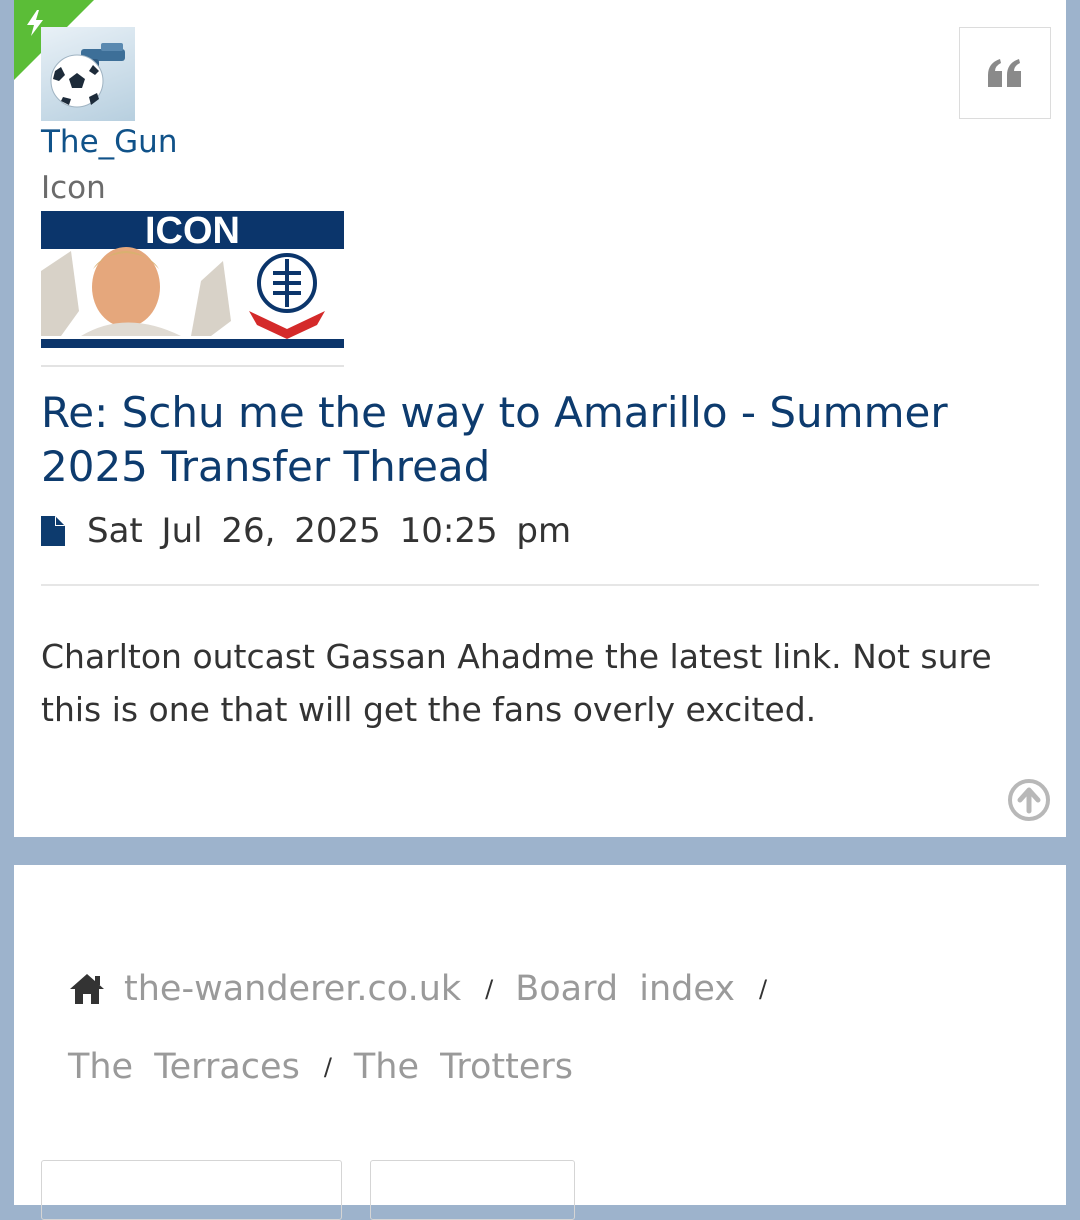 The height and width of the screenshot is (1220, 1080). Describe the element at coordinates (53, 531) in the screenshot. I see `file-icon` at that location.